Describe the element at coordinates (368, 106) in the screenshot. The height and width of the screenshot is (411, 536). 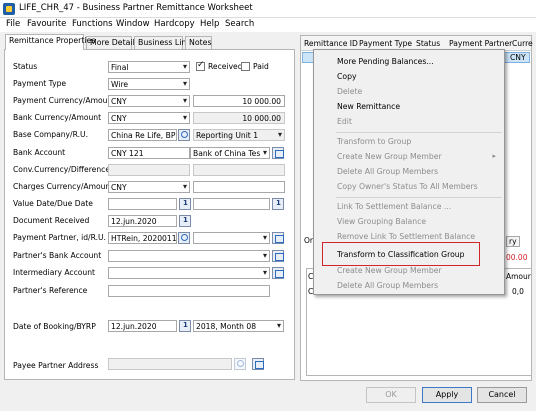
I see `menu-item-new-remittance: New Remittance` at that location.